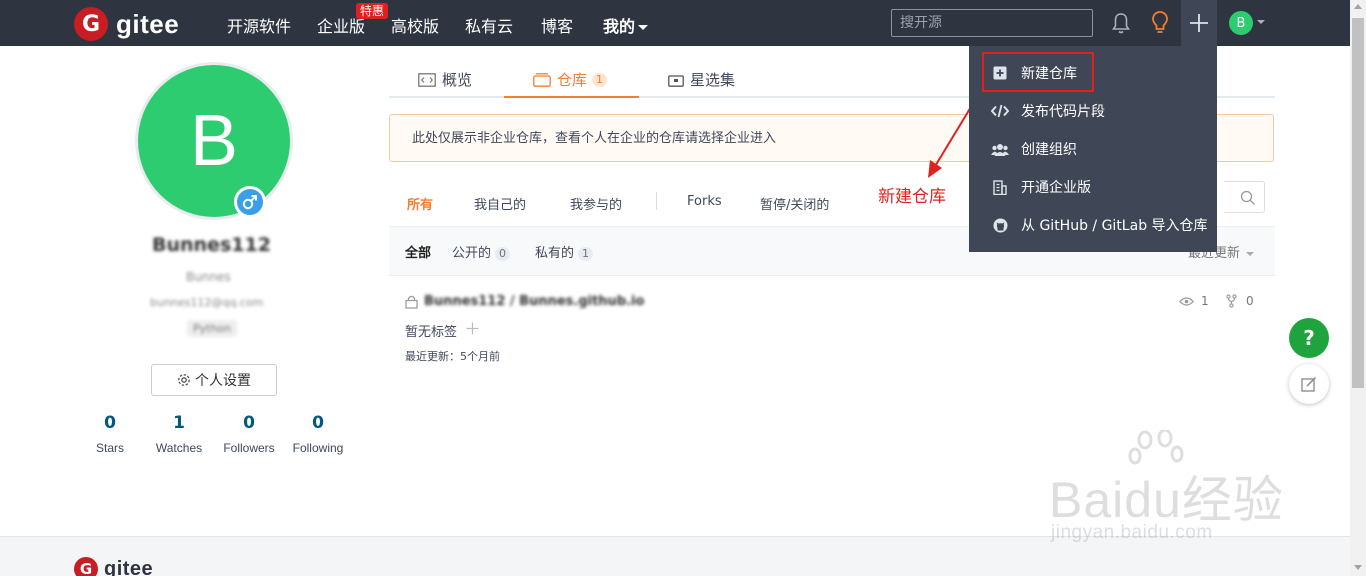  Describe the element at coordinates (489, 25) in the screenshot. I see `nav-private-cloud: 私有云` at that location.